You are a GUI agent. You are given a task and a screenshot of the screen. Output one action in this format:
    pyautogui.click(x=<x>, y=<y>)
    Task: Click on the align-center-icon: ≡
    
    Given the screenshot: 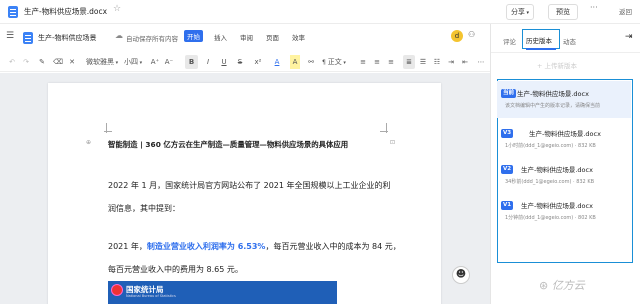 What is the action you would take?
    pyautogui.click(x=377, y=62)
    